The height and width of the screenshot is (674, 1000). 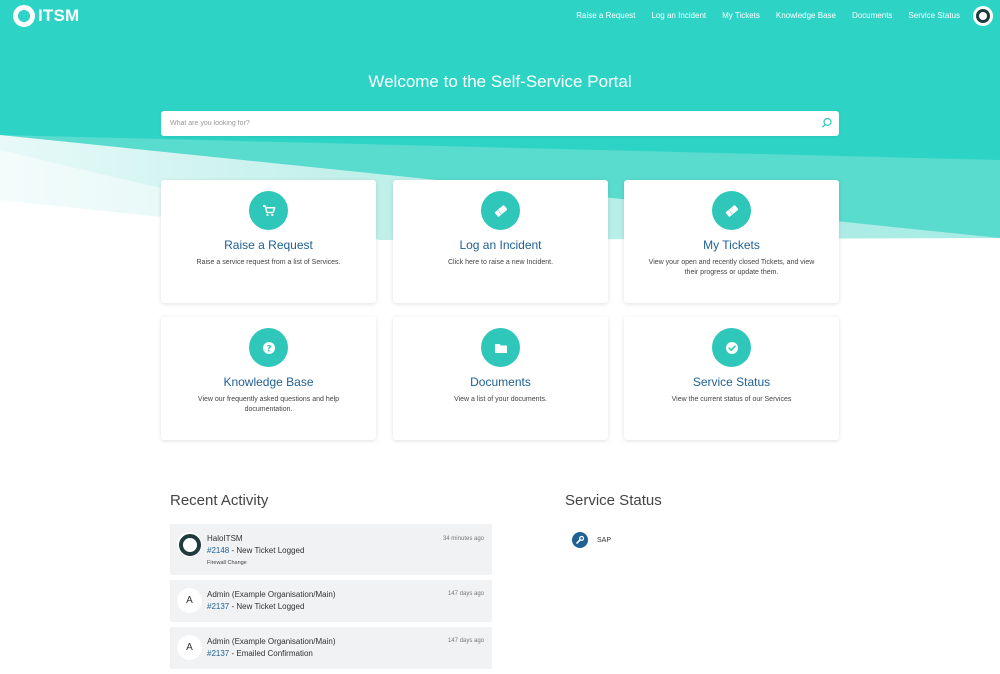 I want to click on card-title: Service Status, so click(x=731, y=382).